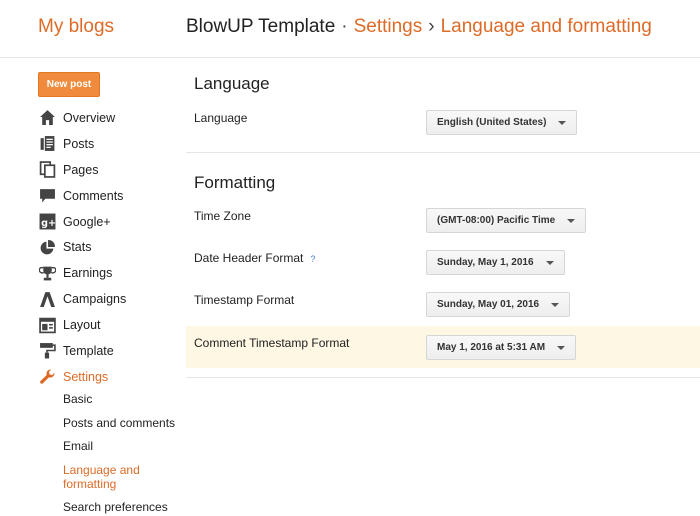 This screenshot has height=516, width=700. What do you see at coordinates (88, 273) in the screenshot?
I see `sidebar-item-label: Earnings` at bounding box center [88, 273].